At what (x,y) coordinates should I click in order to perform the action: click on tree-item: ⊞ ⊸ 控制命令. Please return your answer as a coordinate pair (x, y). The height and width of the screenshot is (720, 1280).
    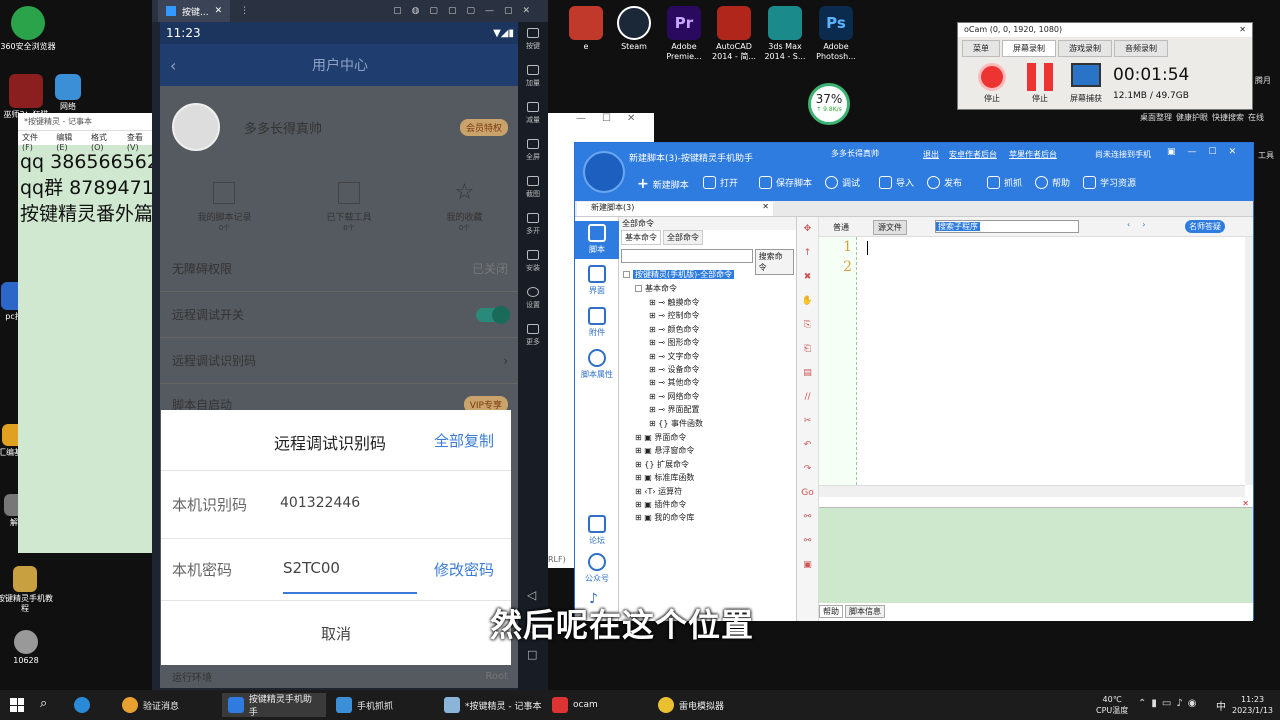
    Looking at the image, I should click on (676, 315).